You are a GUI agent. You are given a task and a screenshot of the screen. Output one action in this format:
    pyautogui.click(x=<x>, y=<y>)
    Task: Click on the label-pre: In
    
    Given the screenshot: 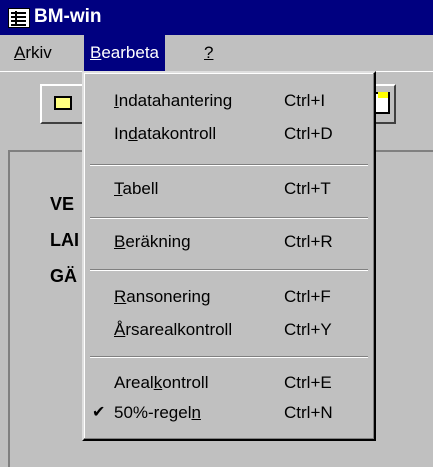 What is the action you would take?
    pyautogui.click(x=121, y=133)
    